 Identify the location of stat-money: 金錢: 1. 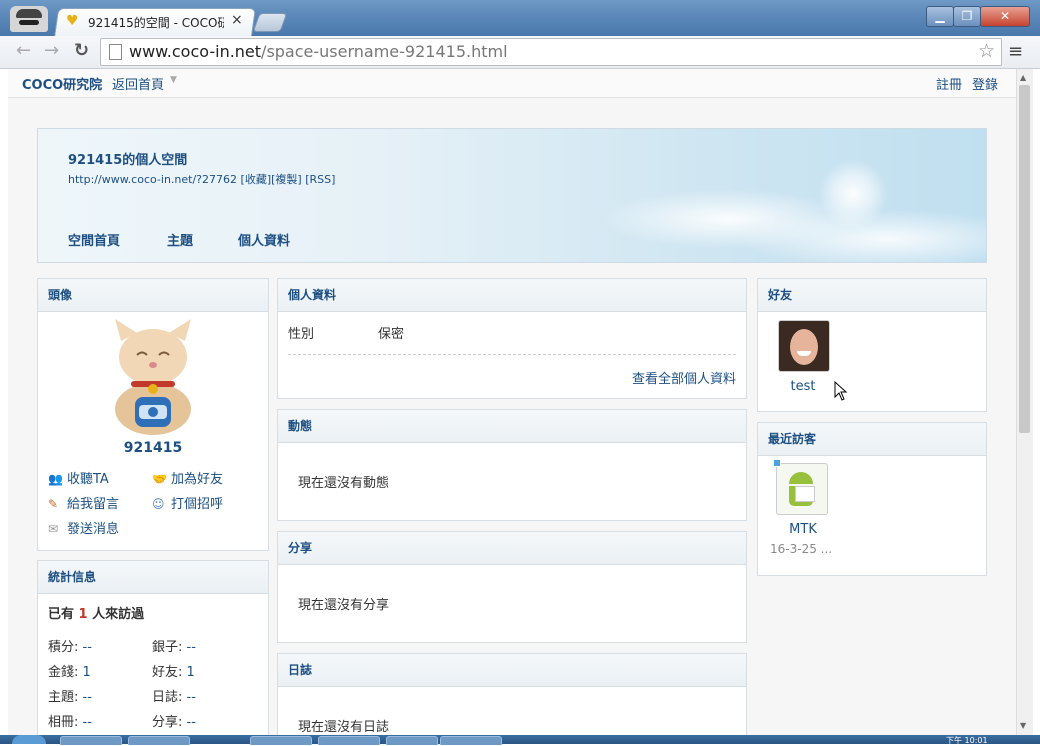
(69, 672).